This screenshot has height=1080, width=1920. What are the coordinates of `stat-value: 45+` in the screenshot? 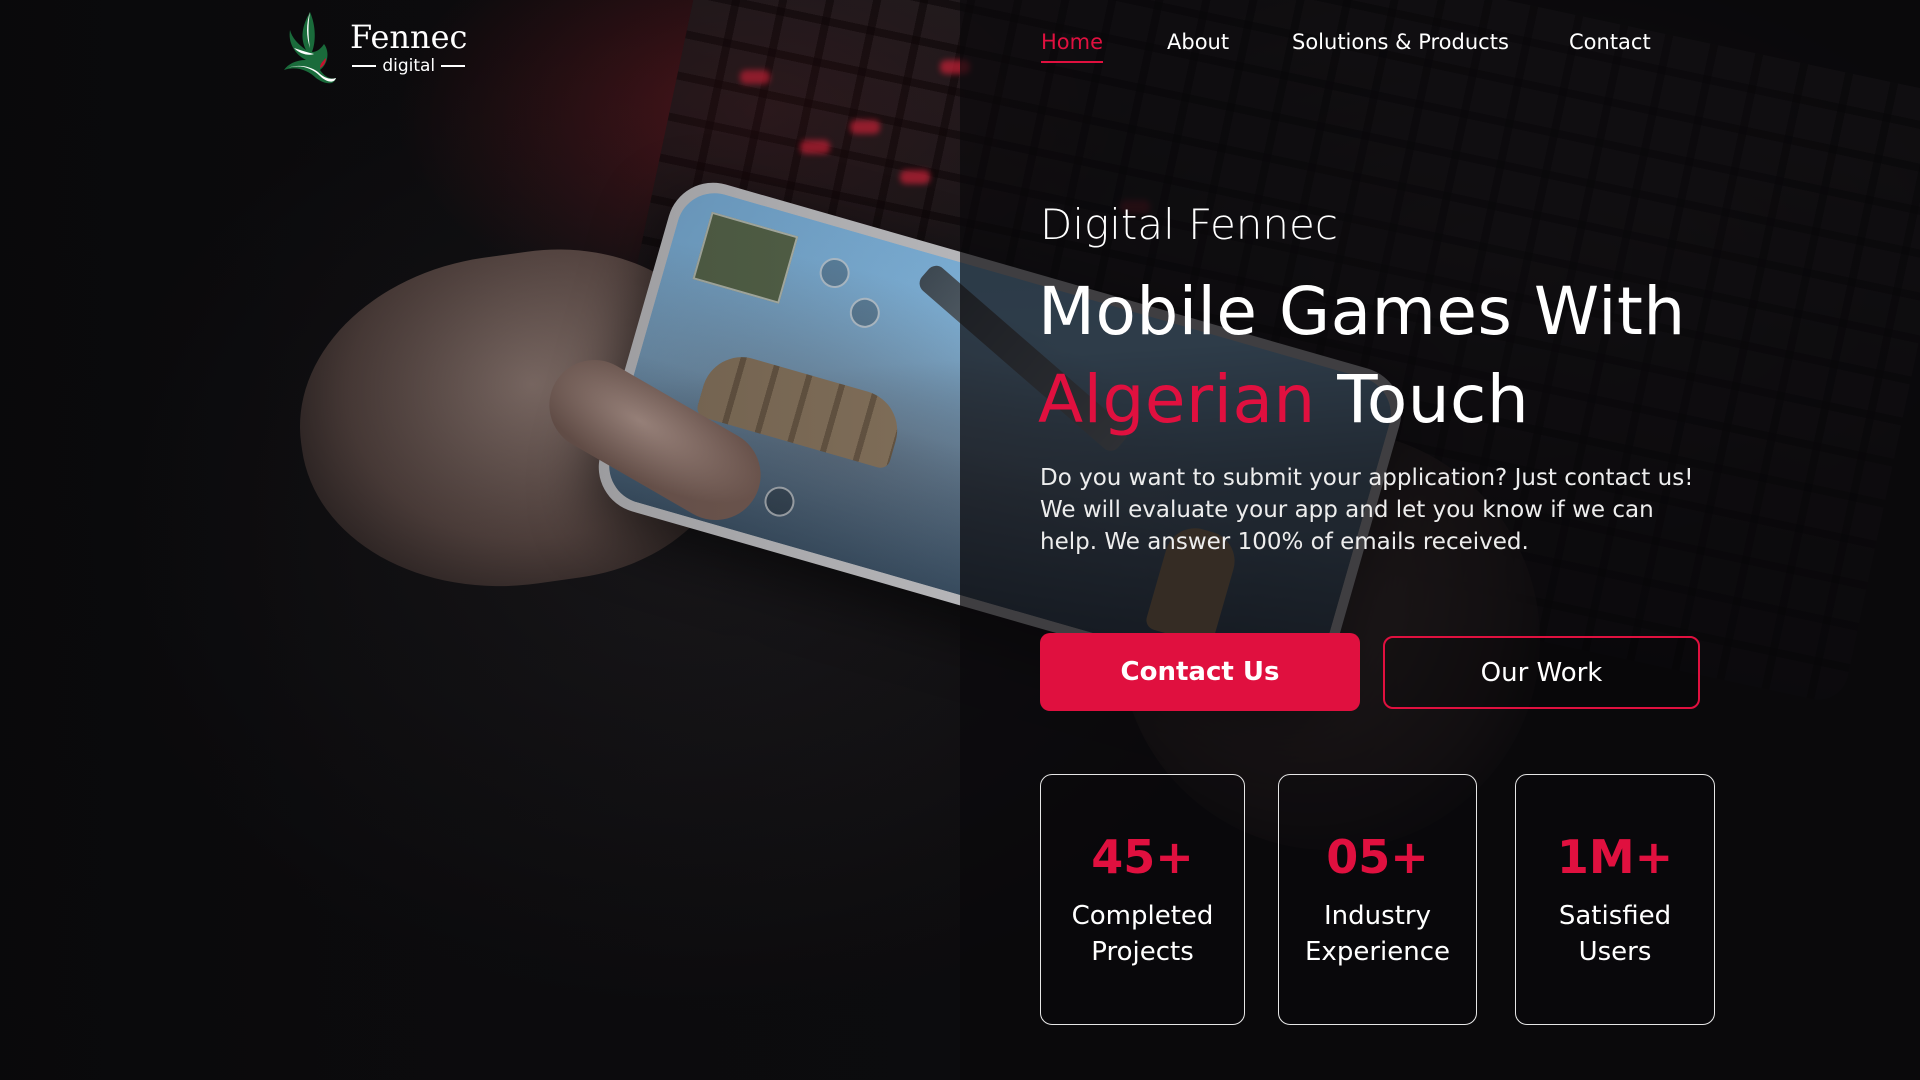 It's located at (1142, 856).